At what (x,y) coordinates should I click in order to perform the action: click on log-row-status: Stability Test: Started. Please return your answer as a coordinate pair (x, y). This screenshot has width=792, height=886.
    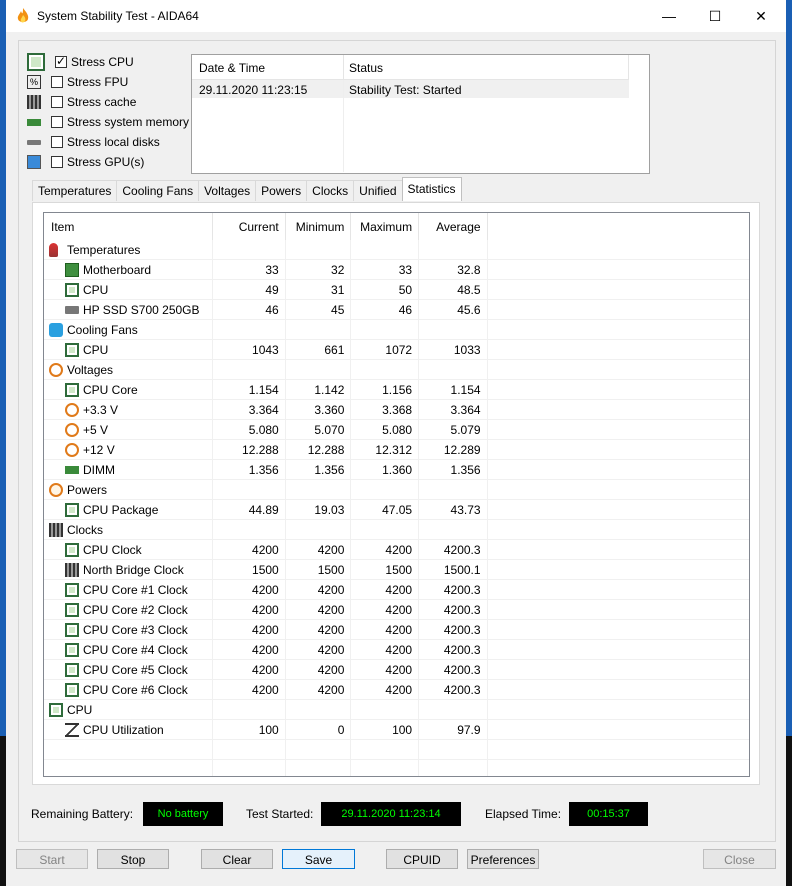
    Looking at the image, I should click on (405, 90).